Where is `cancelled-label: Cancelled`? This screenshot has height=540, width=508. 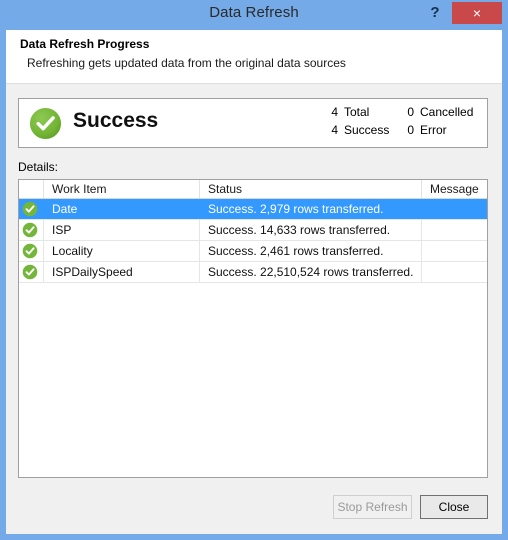 cancelled-label: Cancelled is located at coordinates (447, 112).